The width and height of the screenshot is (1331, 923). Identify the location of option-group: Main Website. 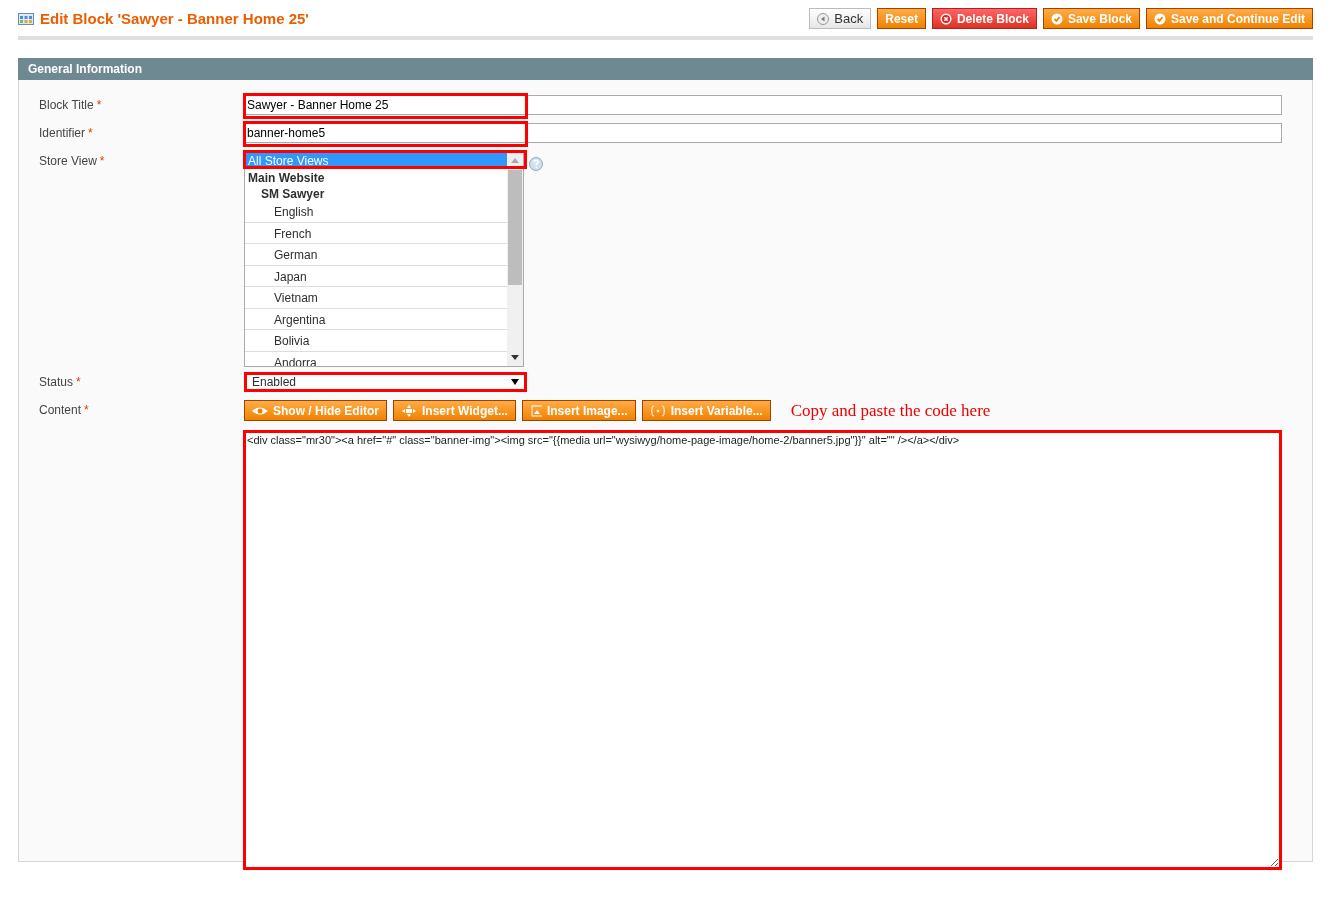
(376, 177).